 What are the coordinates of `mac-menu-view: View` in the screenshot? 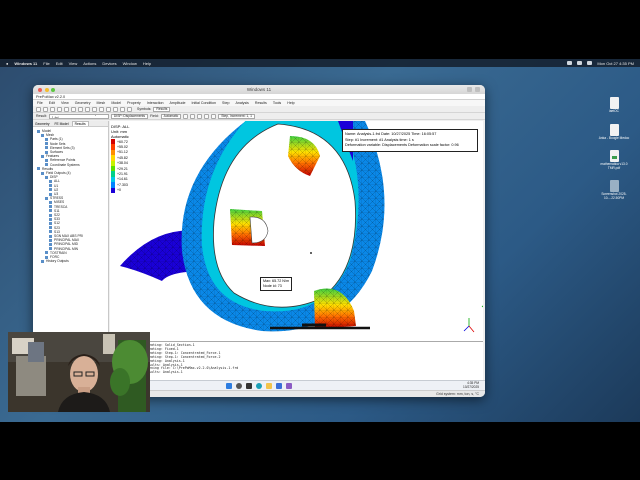 It's located at (73, 63).